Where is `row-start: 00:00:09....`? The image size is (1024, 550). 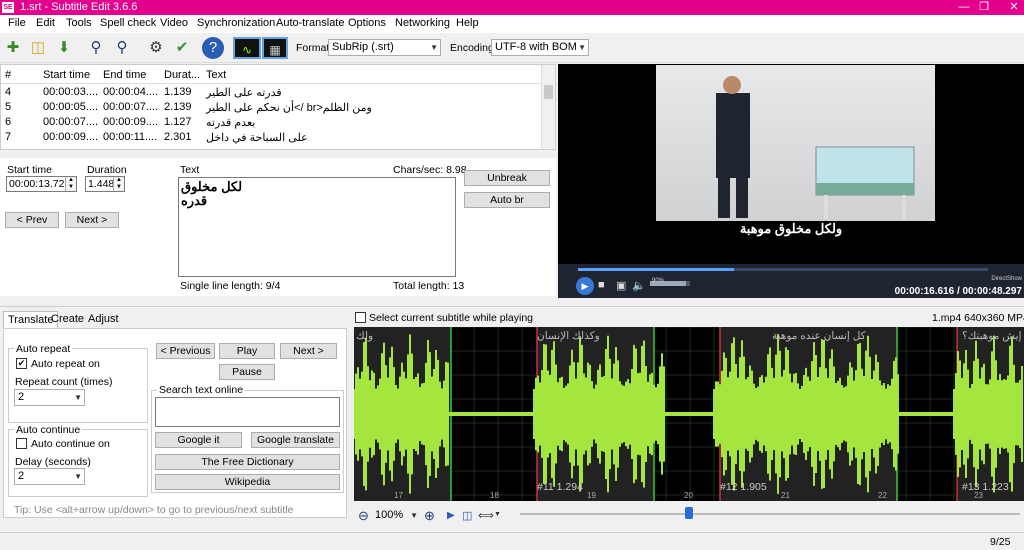
row-start: 00:00:09.... is located at coordinates (71, 137).